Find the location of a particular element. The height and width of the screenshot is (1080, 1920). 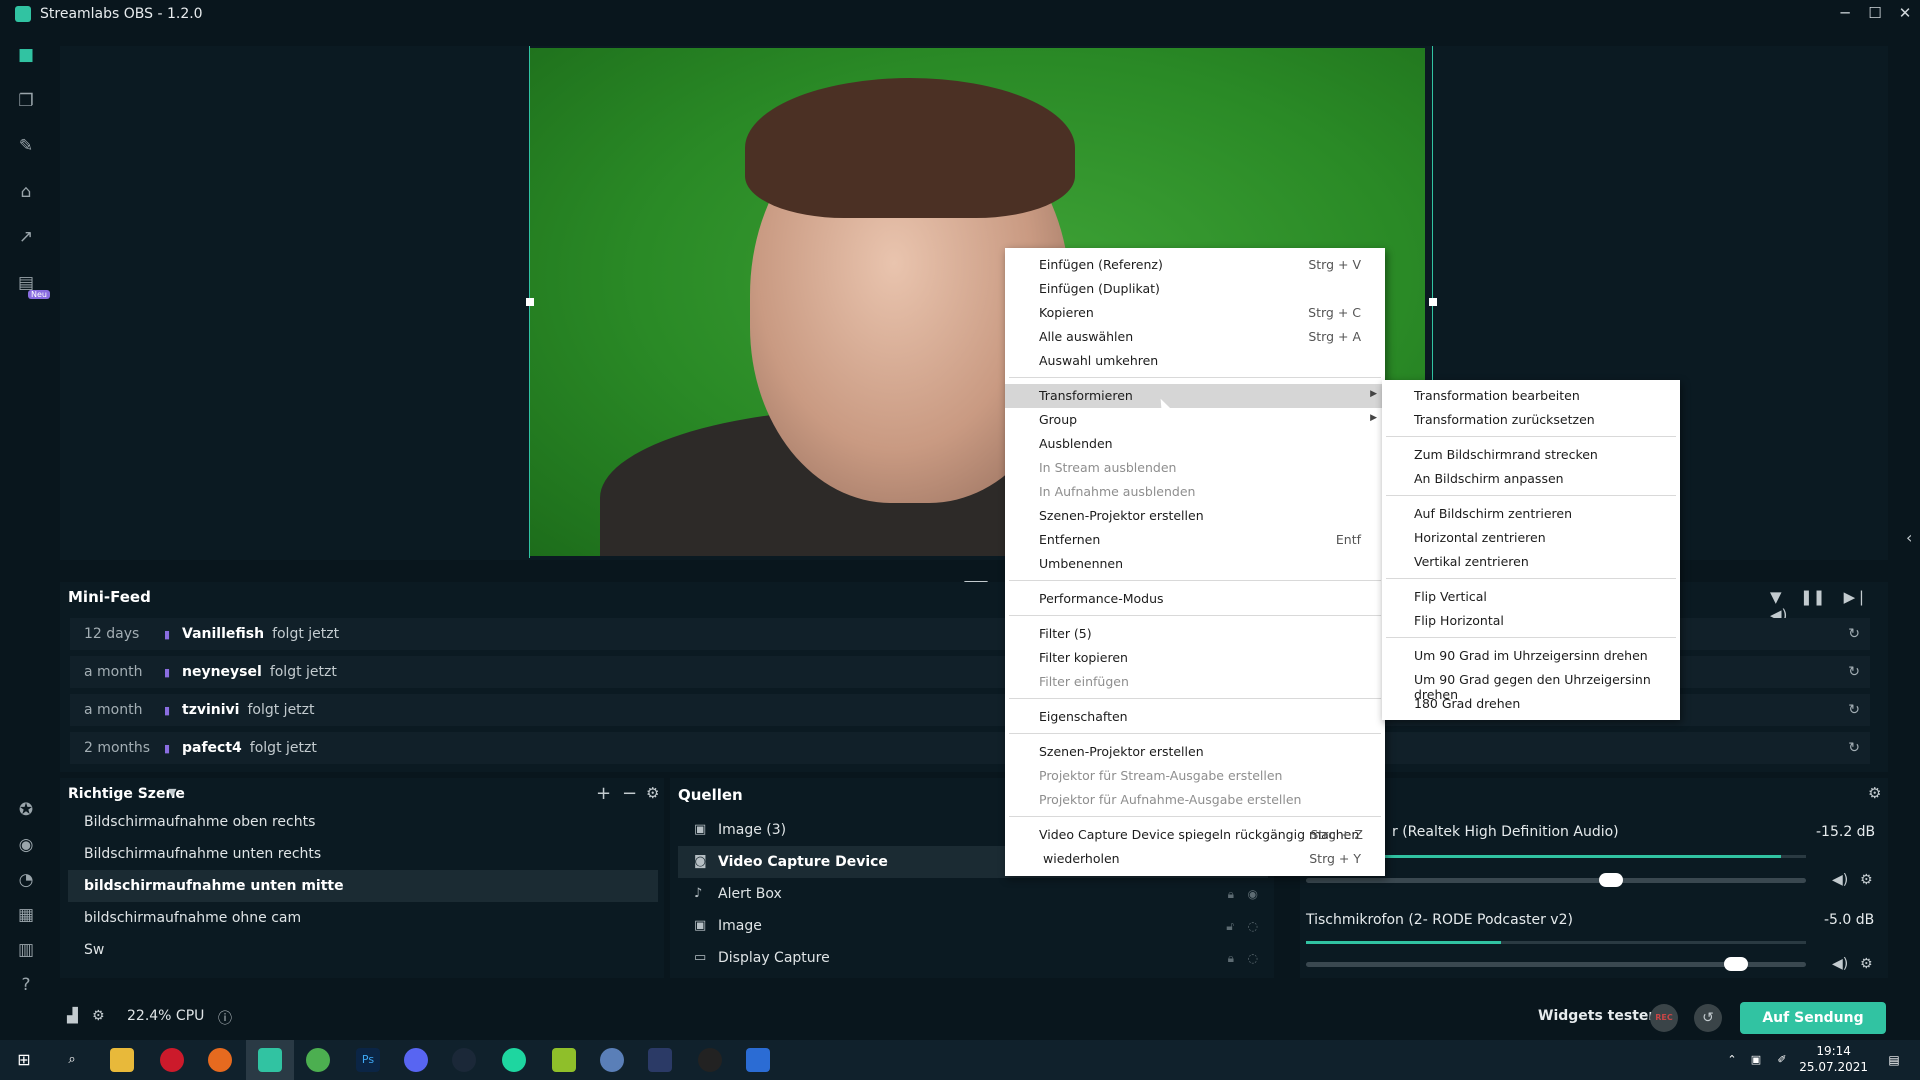

chrome-icon is located at coordinates (318, 1060).